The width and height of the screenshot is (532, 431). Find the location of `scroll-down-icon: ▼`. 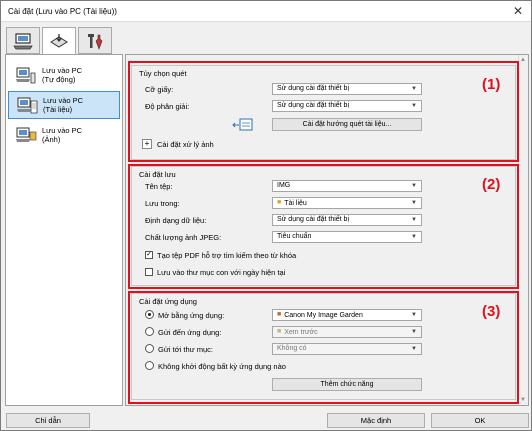

scroll-down-icon: ▼ is located at coordinates (523, 400).